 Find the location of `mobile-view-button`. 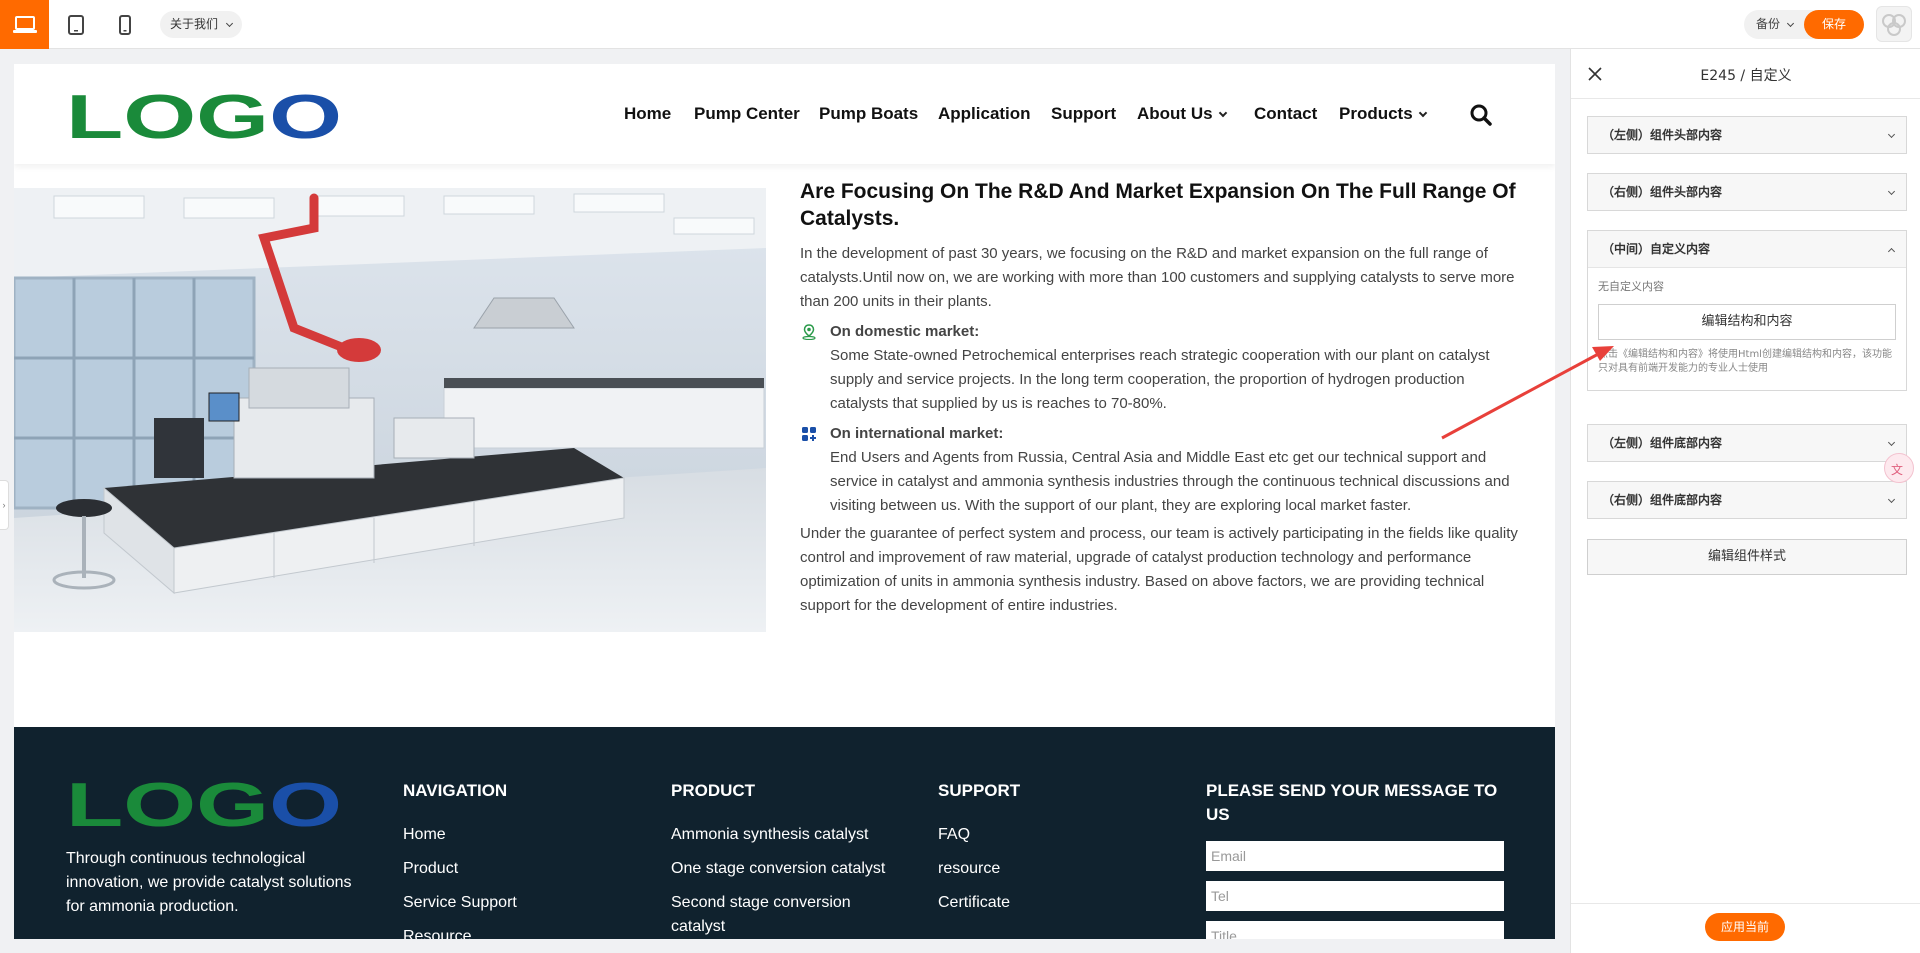

mobile-view-button is located at coordinates (124, 24).